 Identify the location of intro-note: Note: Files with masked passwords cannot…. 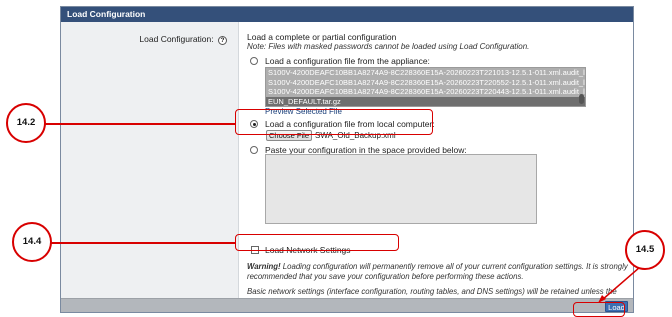
(388, 46).